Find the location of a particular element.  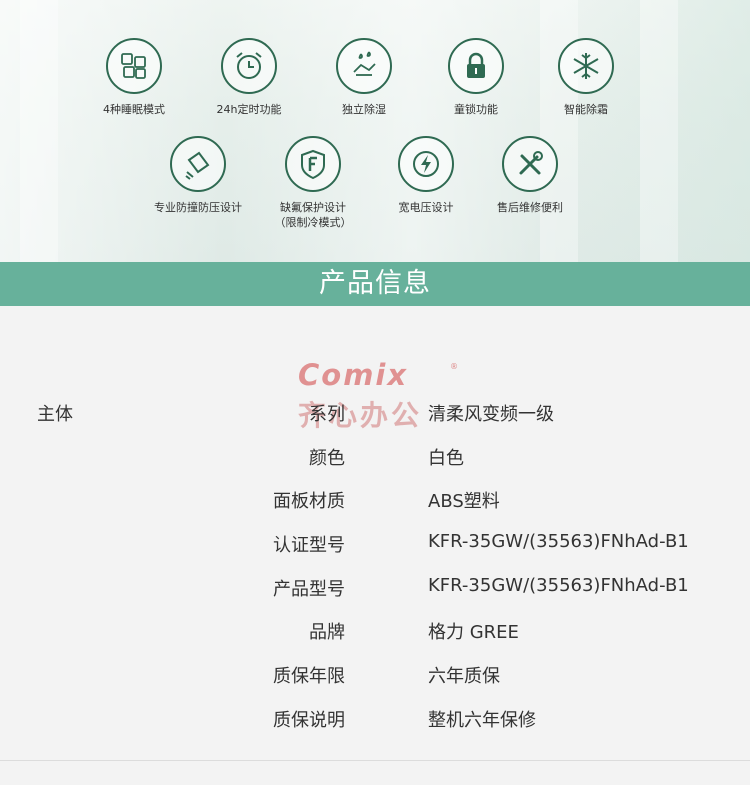

feature-label: 独立除湿 is located at coordinates (364, 109).